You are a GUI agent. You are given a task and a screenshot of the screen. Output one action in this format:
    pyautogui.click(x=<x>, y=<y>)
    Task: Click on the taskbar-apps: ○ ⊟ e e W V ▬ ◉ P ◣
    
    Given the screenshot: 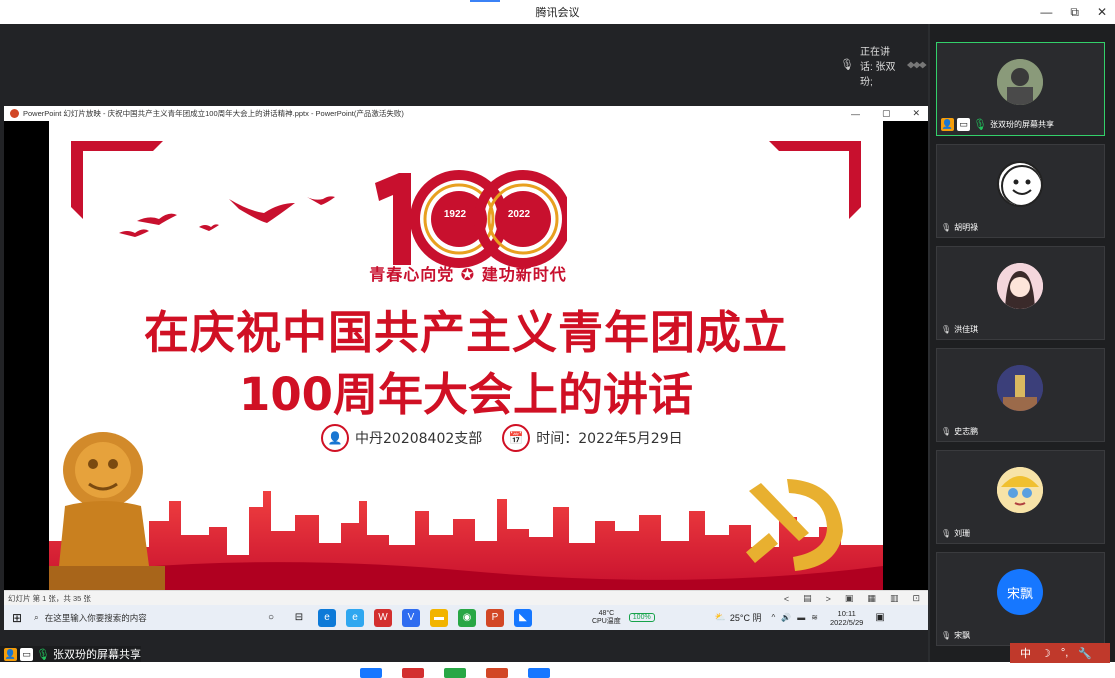 What is the action you would take?
    pyautogui.click(x=397, y=617)
    